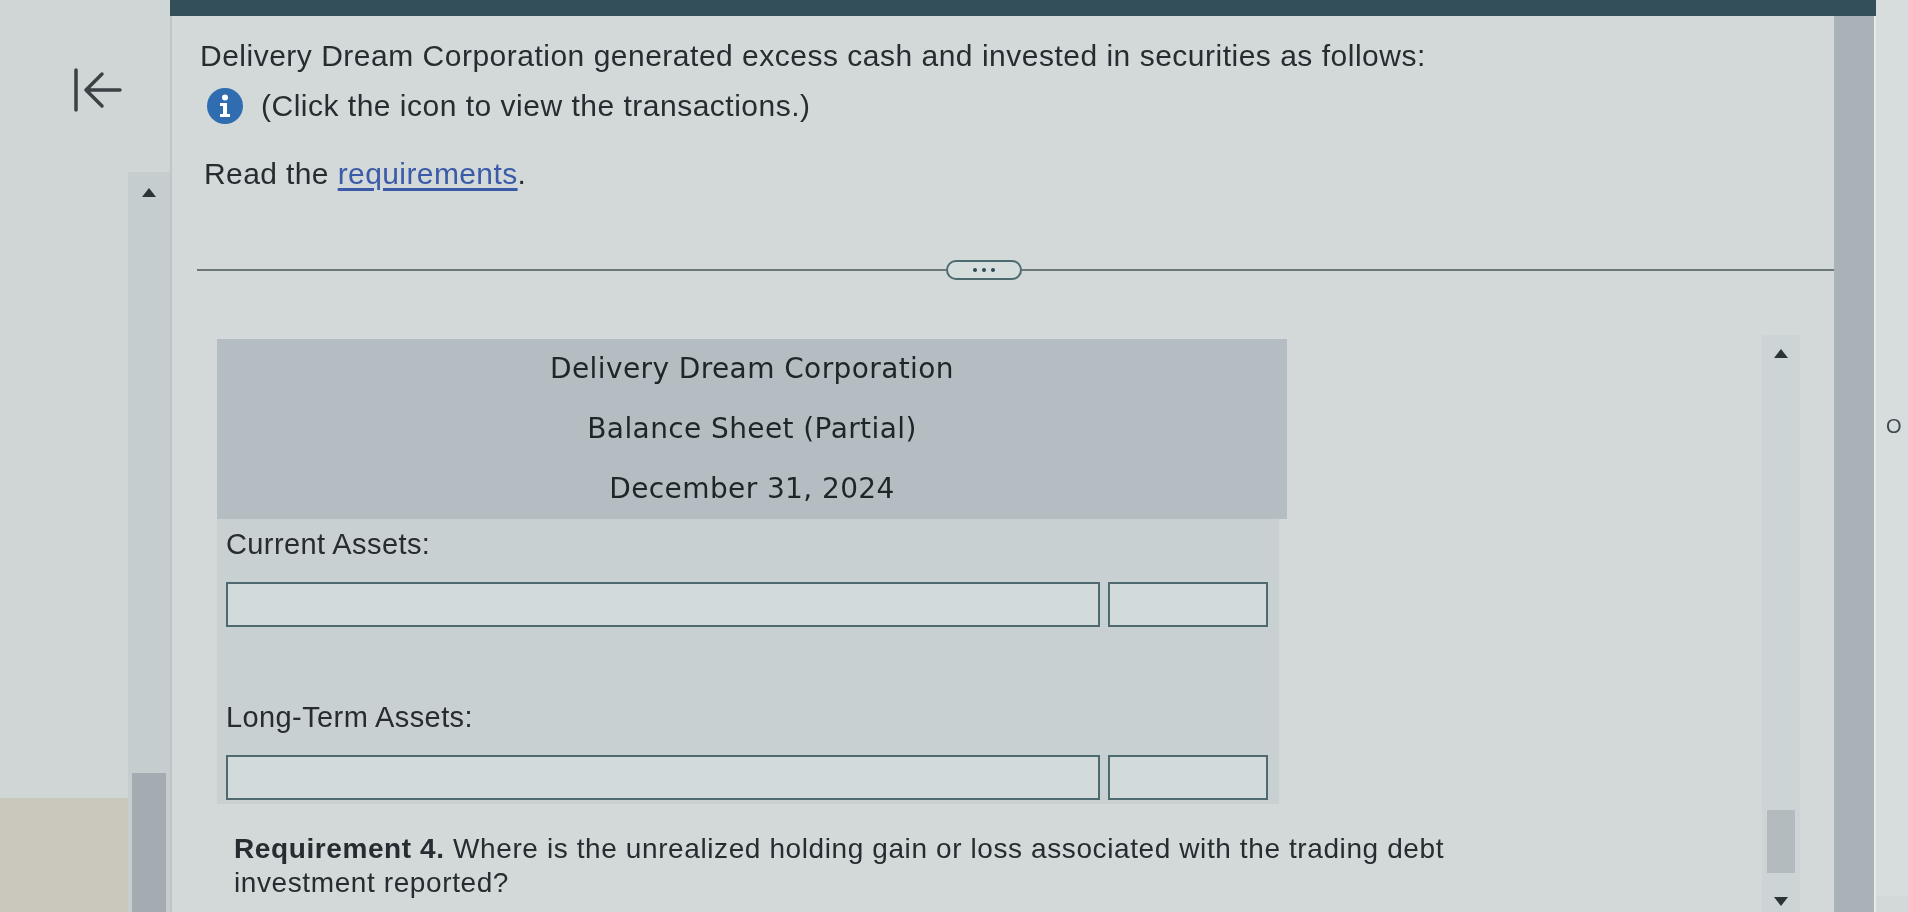 This screenshot has width=1908, height=912. What do you see at coordinates (752, 429) in the screenshot?
I see `statement-title: Balance Sheet (Partial)` at bounding box center [752, 429].